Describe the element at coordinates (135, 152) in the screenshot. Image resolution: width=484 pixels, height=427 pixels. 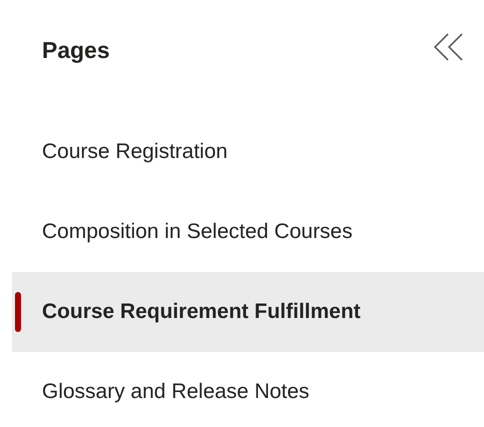
I see `page-item-label: Course Registration` at that location.